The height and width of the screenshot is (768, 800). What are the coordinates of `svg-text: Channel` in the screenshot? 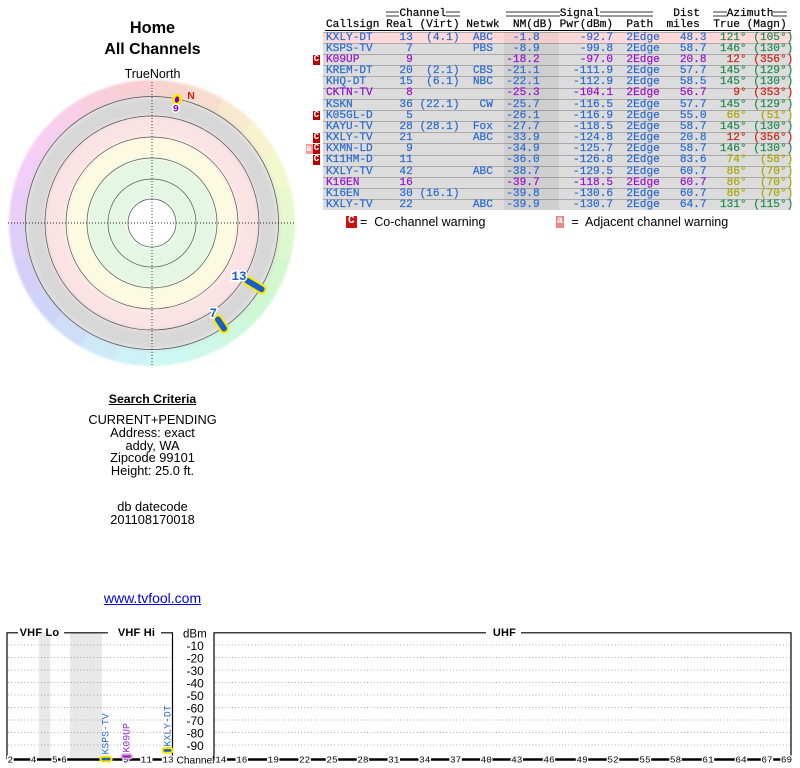 It's located at (196, 760).